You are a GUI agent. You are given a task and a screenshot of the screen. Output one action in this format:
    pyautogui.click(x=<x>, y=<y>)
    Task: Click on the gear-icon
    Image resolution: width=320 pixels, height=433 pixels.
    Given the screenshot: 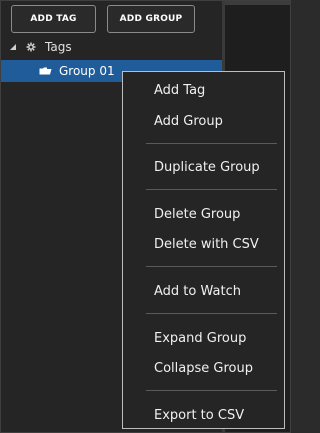 What is the action you would take?
    pyautogui.click(x=31, y=47)
    